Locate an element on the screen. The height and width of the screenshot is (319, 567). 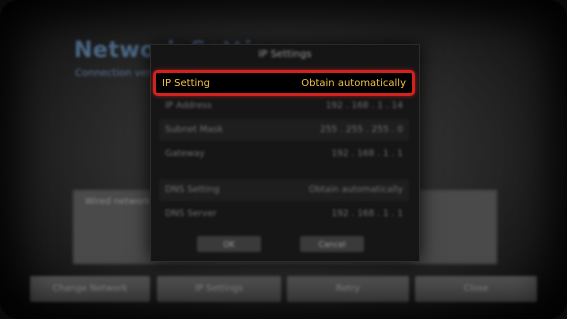
close-button: Close is located at coordinates (476, 289).